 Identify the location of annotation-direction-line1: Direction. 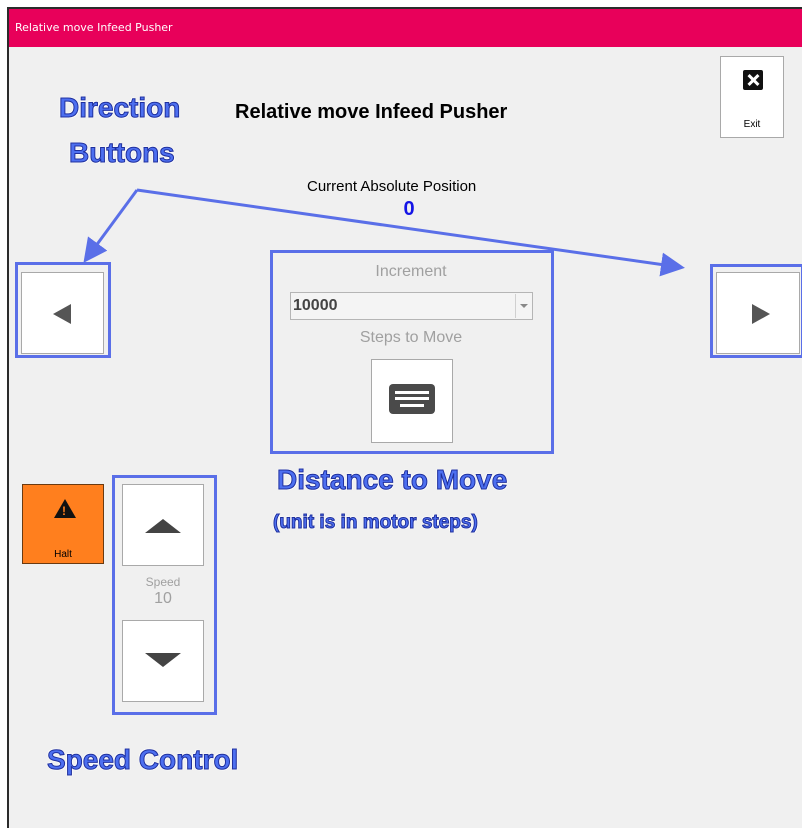
(119, 108).